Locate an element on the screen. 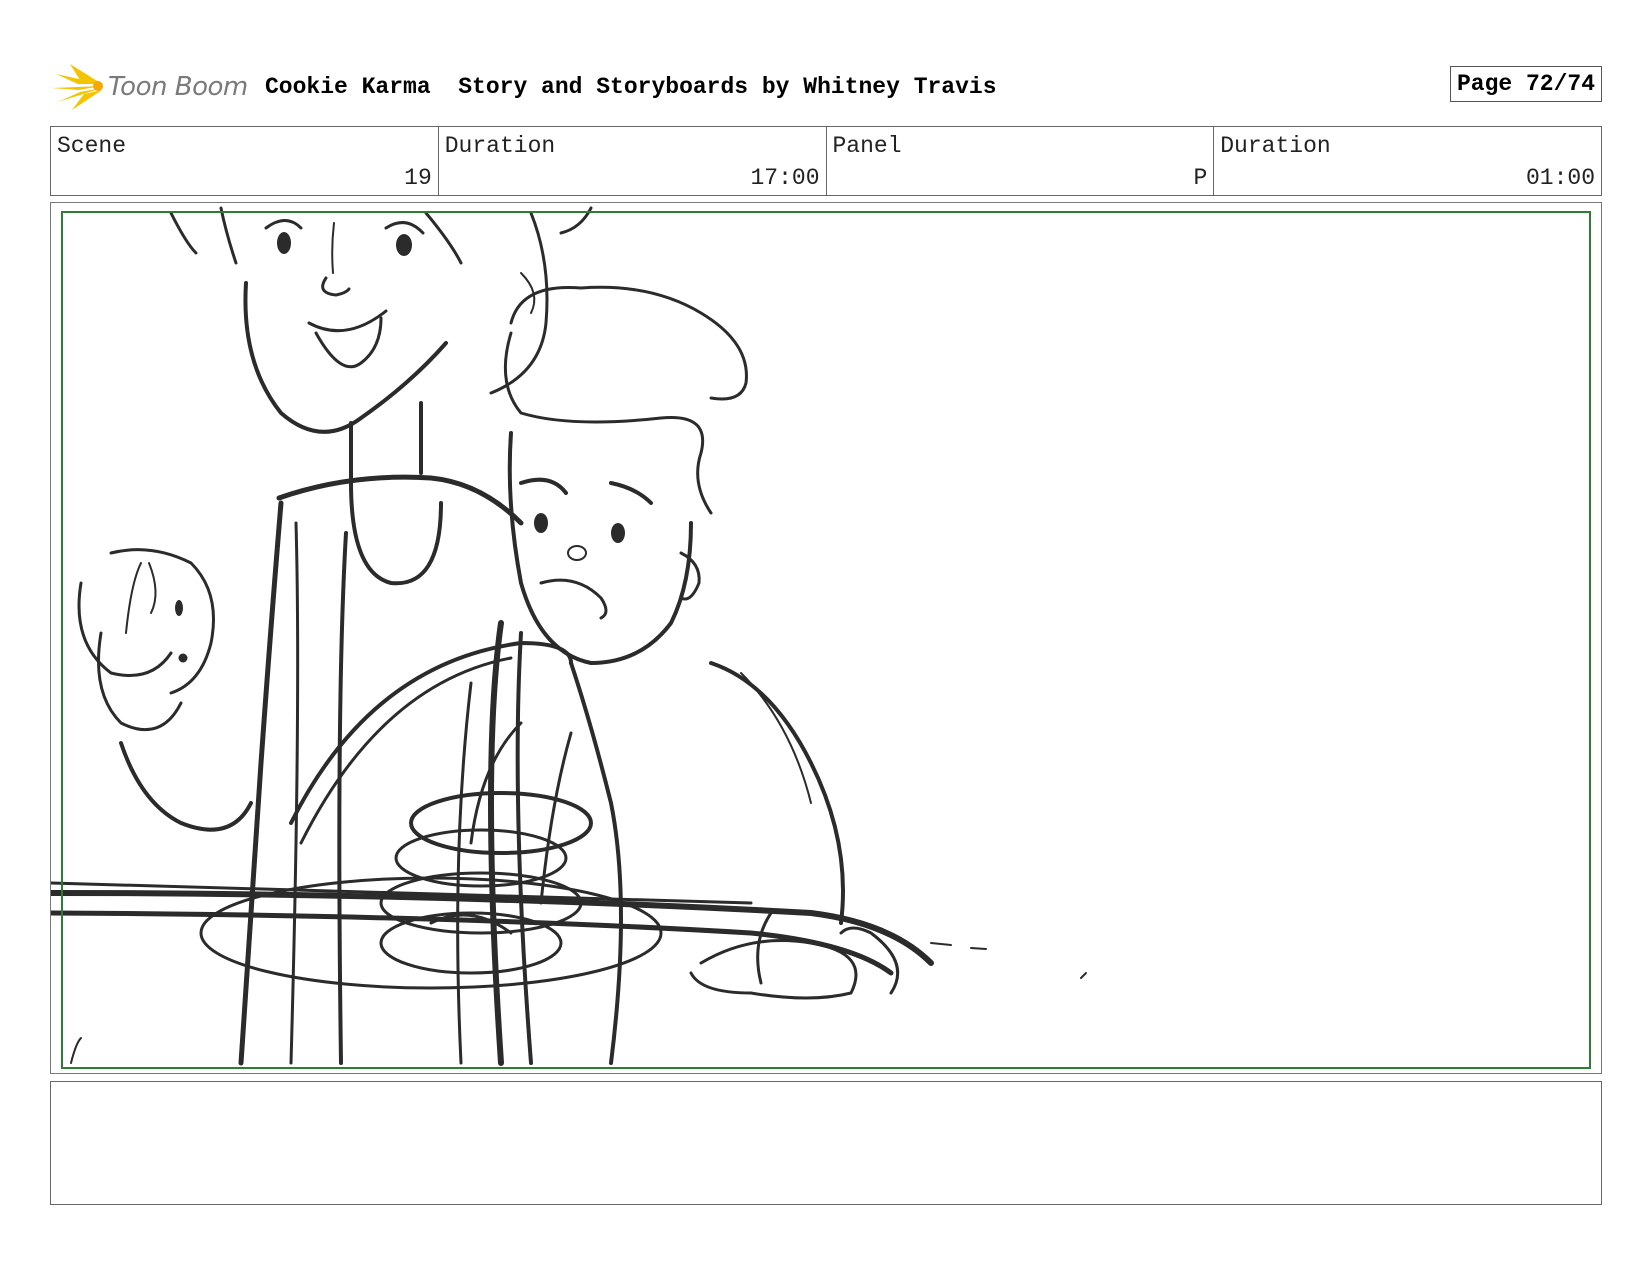 The width and height of the screenshot is (1648, 1276). toon-boom-logo: Toon Boom is located at coordinates (150, 86).